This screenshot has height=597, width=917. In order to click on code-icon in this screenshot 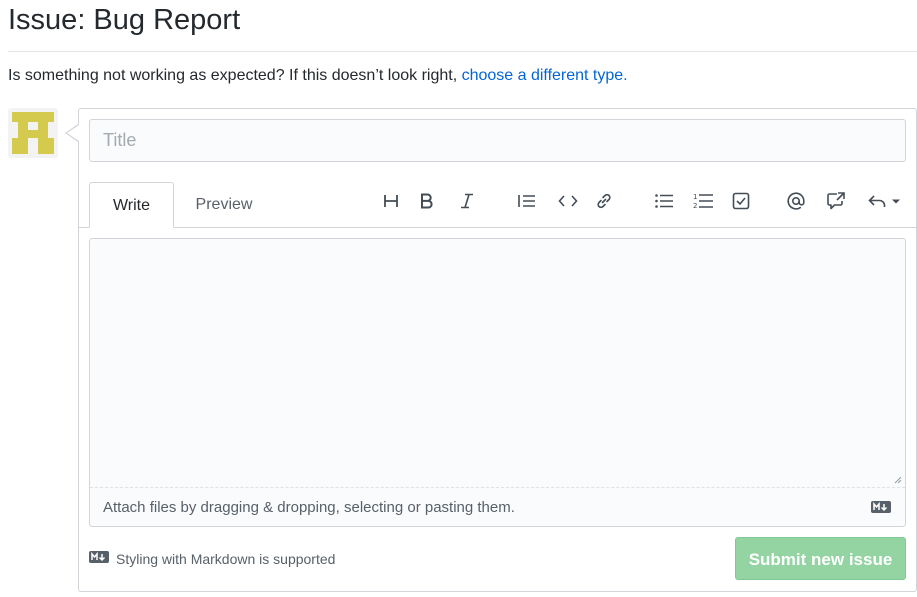, I will do `click(568, 201)`.